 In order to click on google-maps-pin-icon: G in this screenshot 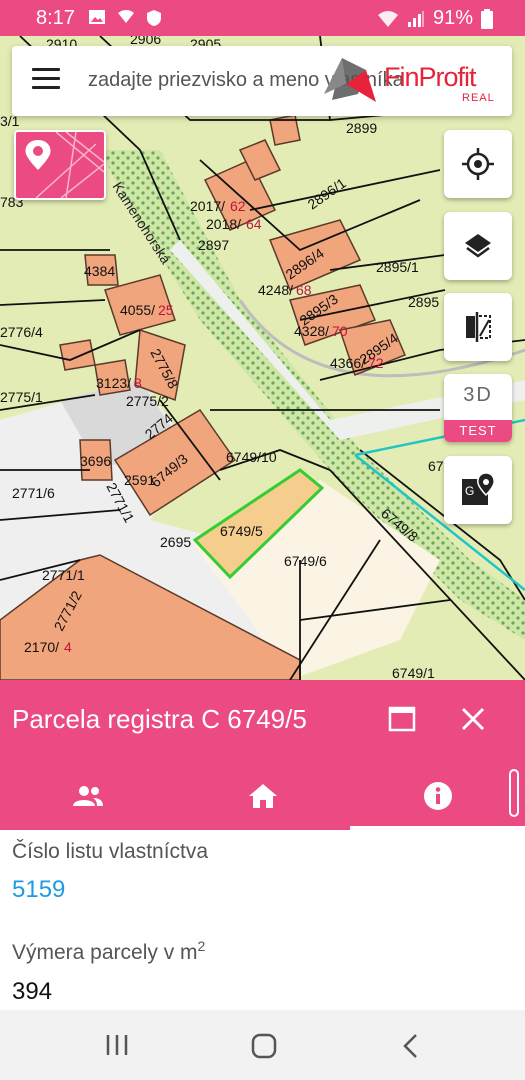, I will do `click(478, 489)`.